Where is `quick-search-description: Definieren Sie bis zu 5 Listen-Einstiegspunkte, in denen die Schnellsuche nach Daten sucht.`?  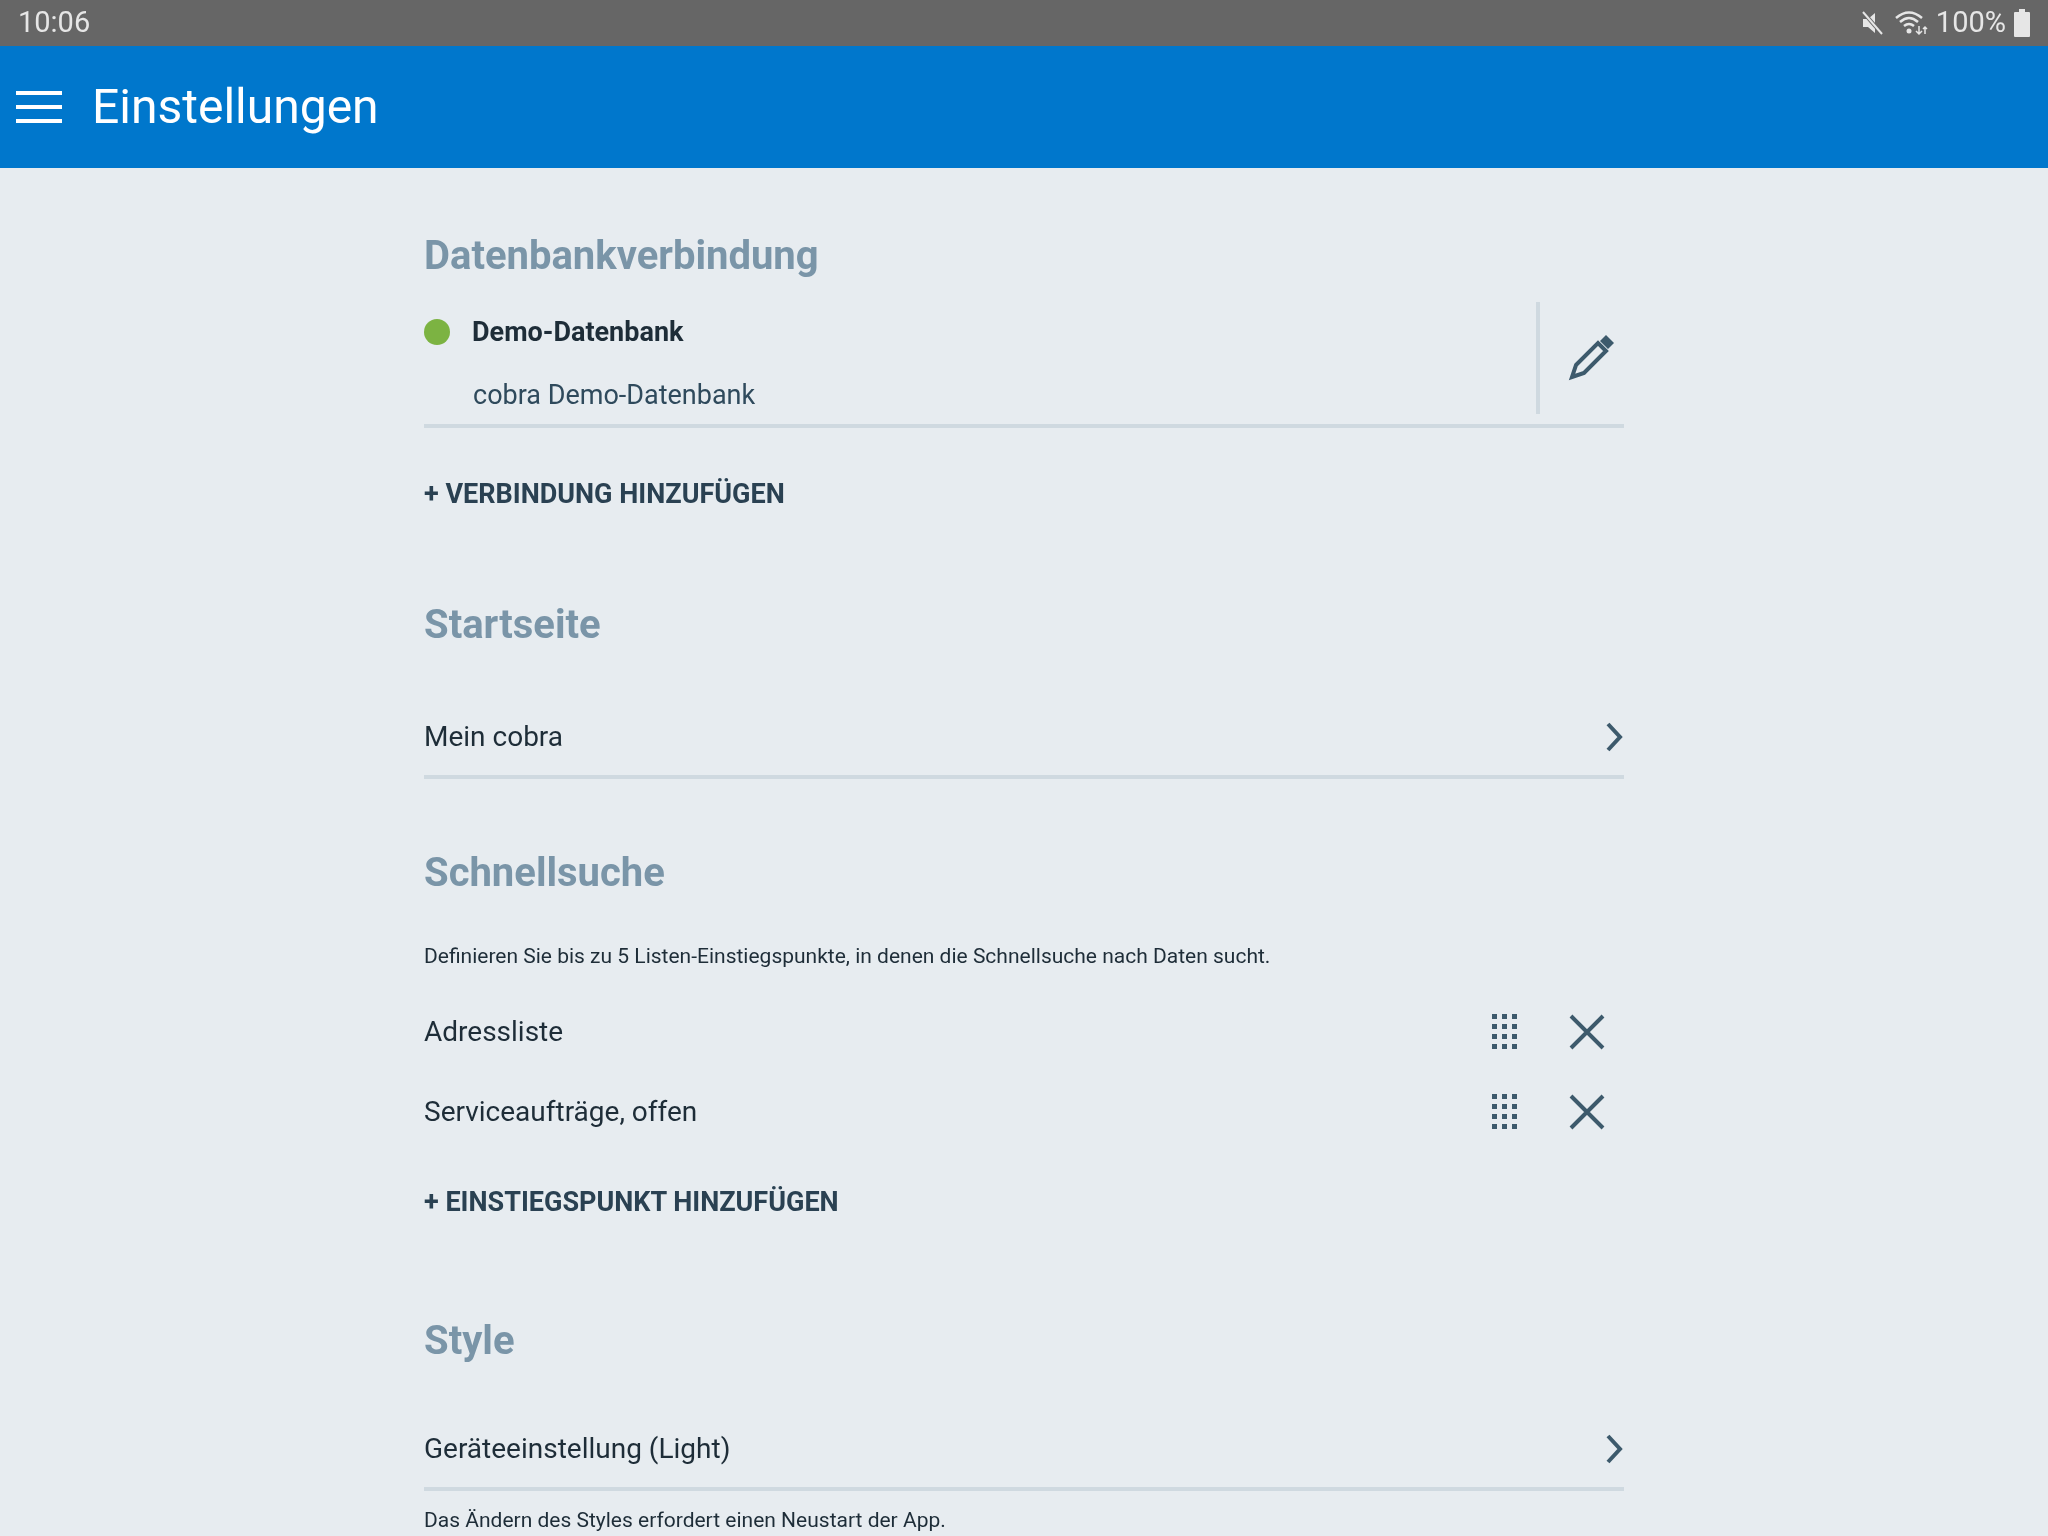
quick-search-description: Definieren Sie bis zu 5 Listen-Einstiegspunkte, in denen die Schnellsuche nach Daten sucht. is located at coordinates (848, 956).